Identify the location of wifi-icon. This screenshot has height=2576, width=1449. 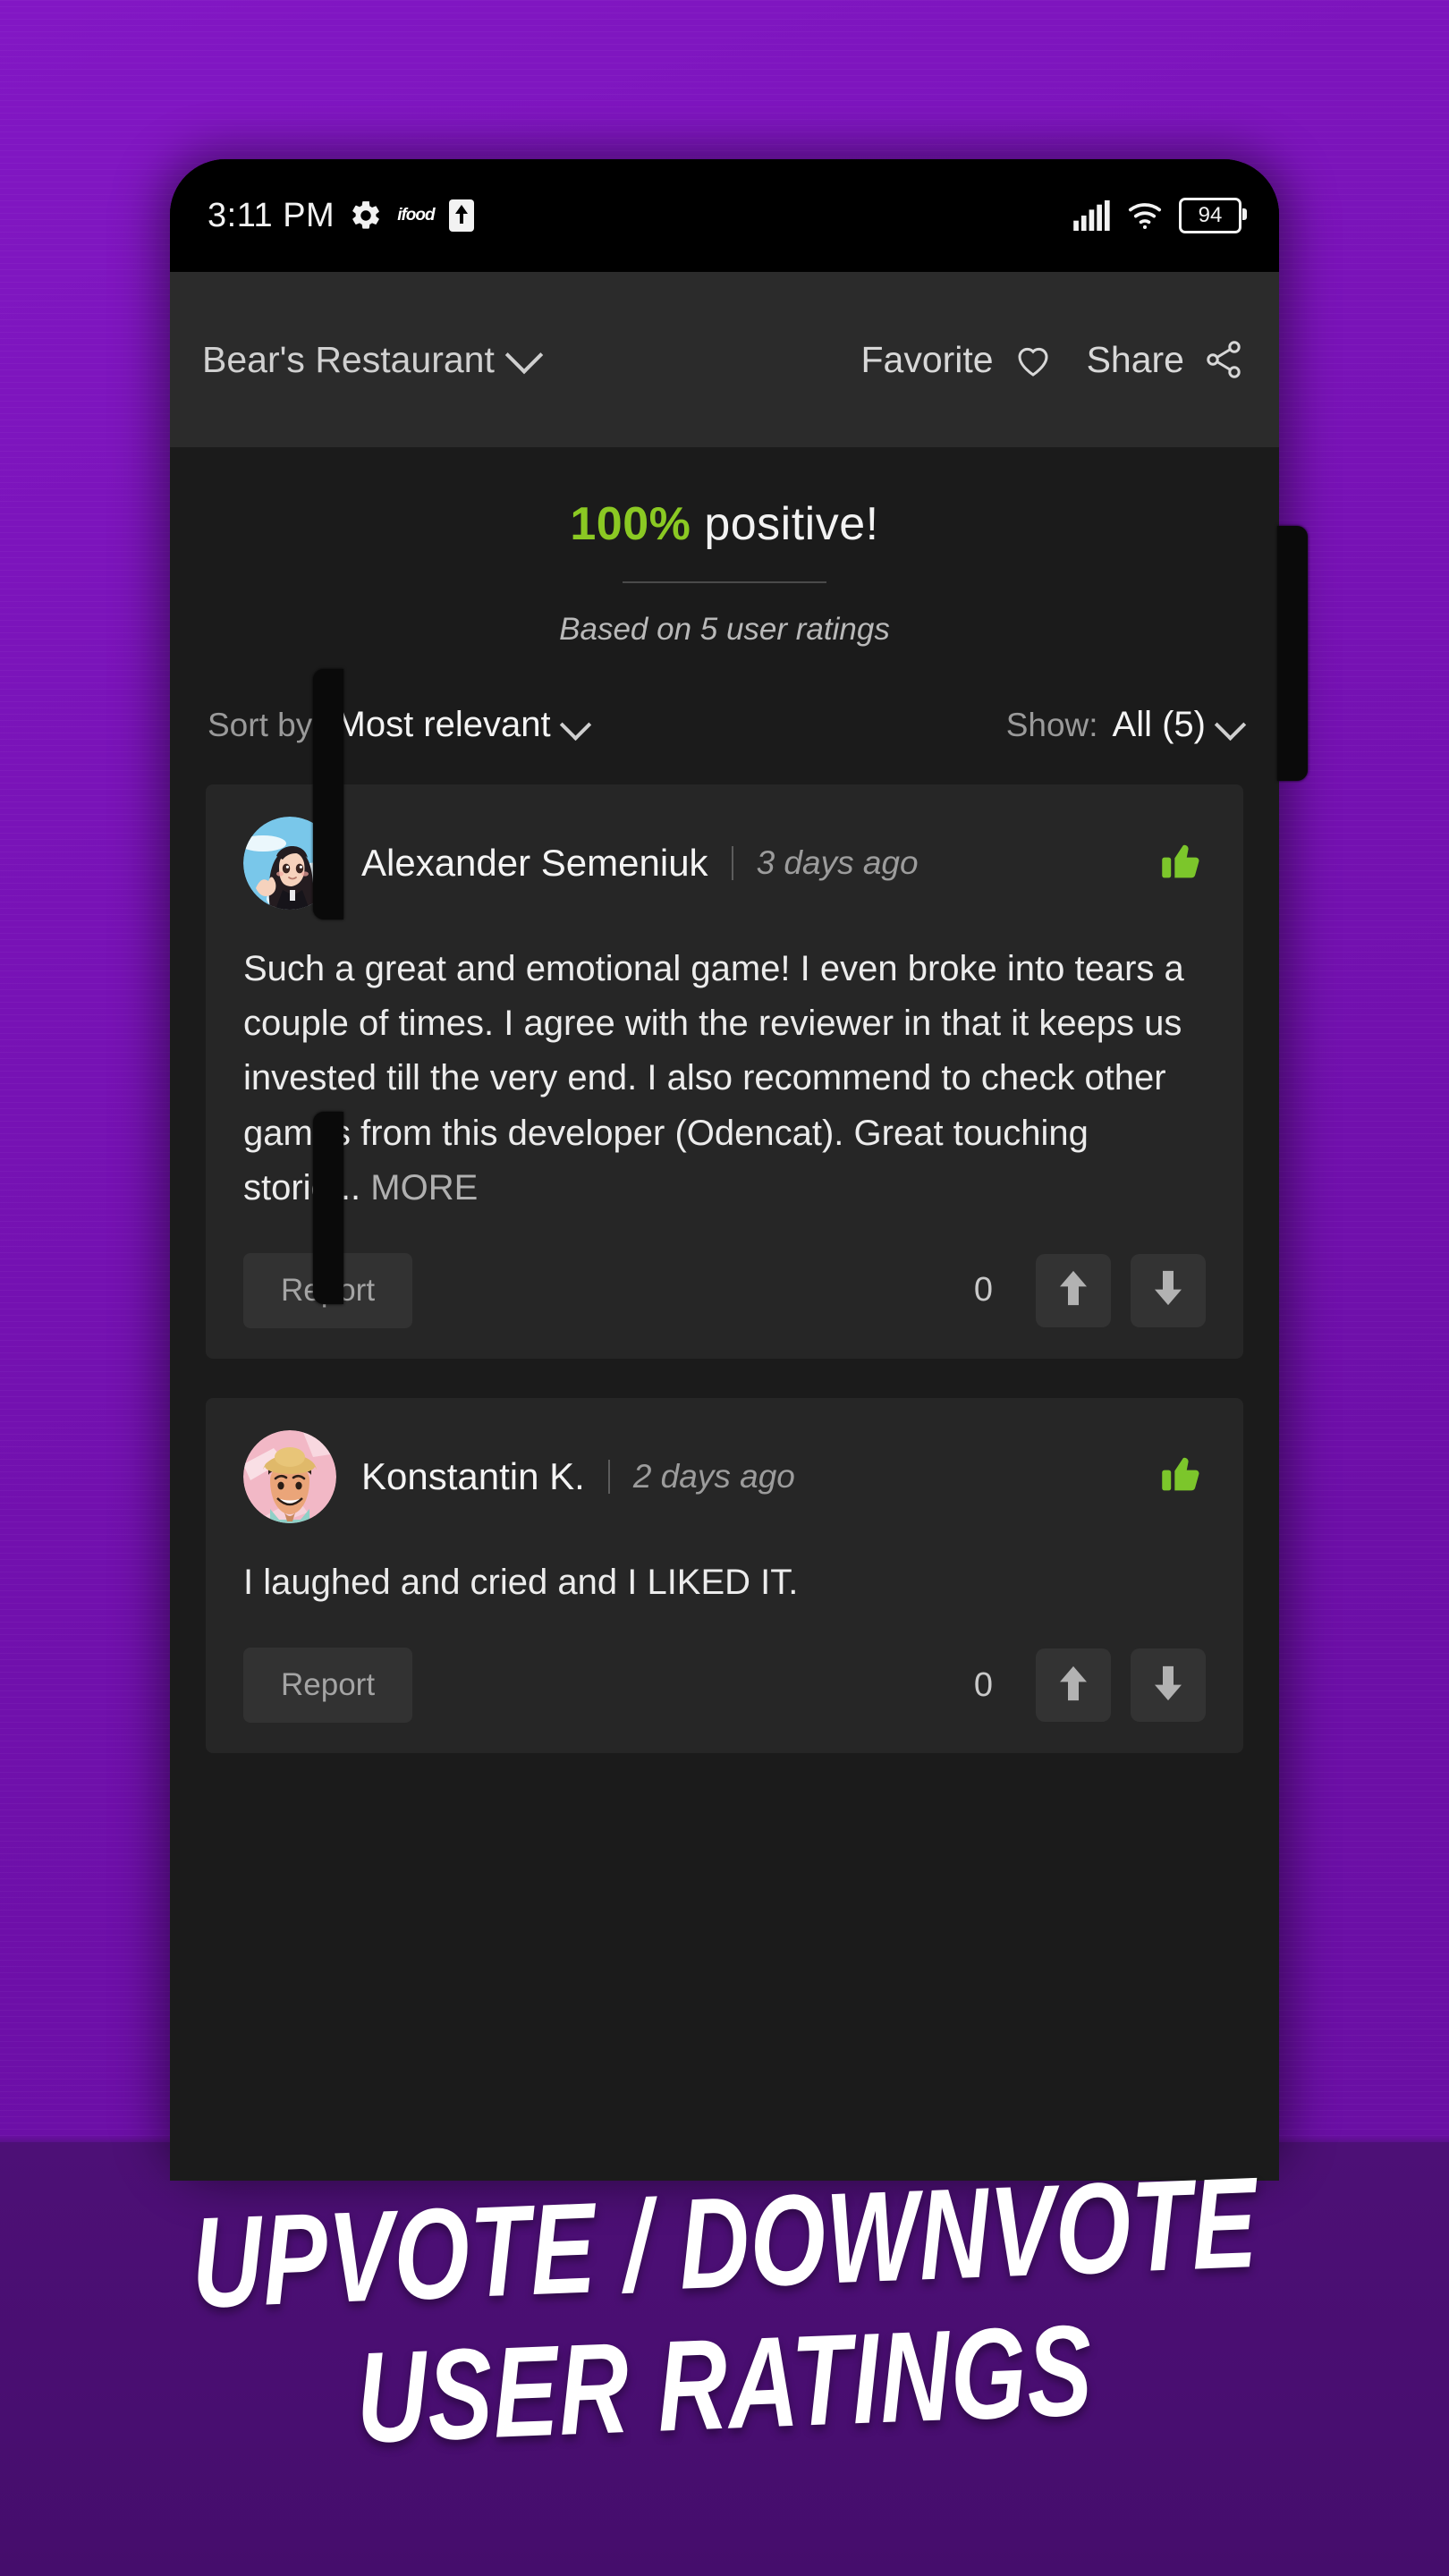
(1145, 215).